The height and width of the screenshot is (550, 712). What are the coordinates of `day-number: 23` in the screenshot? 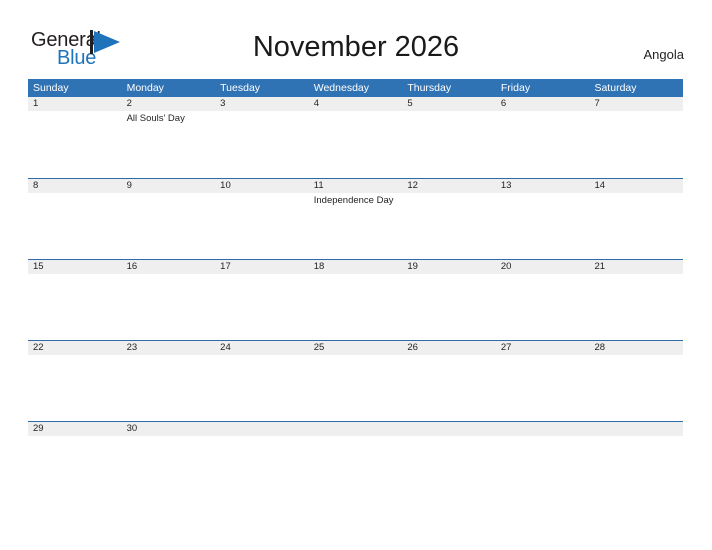 It's located at (132, 347).